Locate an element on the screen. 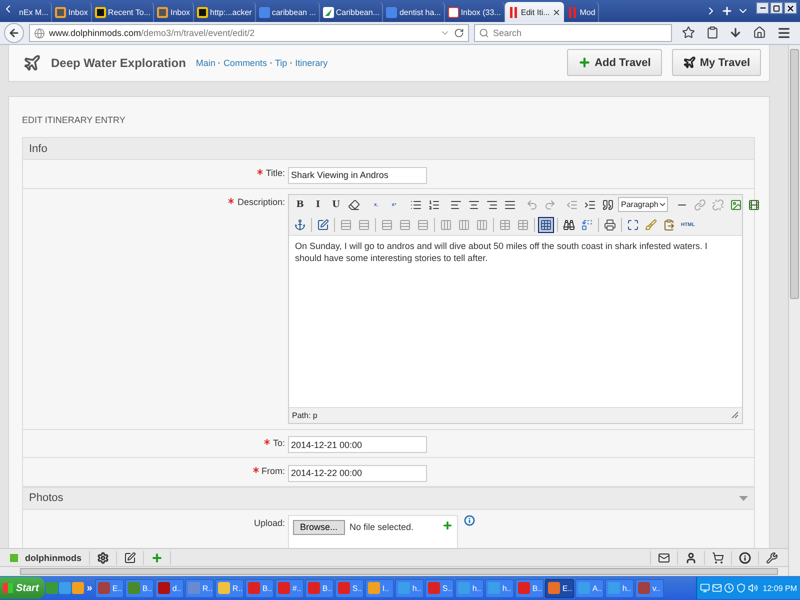  outdent-icon is located at coordinates (572, 204).